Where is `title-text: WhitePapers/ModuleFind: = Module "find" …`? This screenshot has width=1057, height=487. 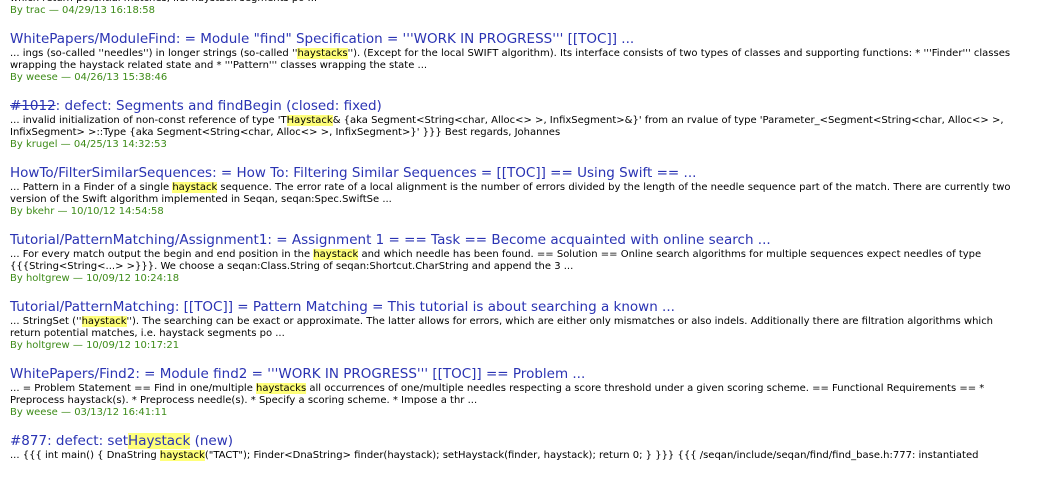
title-text: WhitePapers/ModuleFind: = Module "find" … is located at coordinates (322, 39).